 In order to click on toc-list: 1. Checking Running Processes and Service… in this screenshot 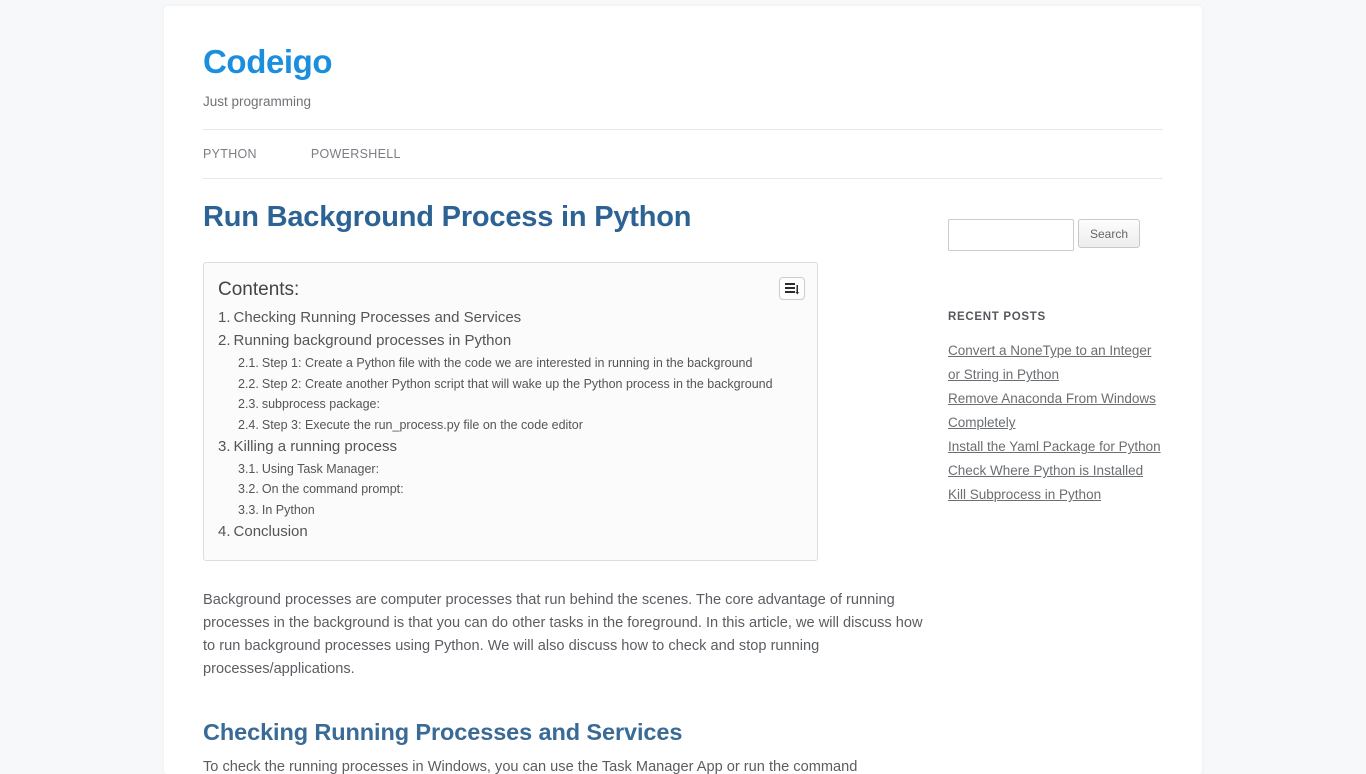, I will do `click(507, 425)`.